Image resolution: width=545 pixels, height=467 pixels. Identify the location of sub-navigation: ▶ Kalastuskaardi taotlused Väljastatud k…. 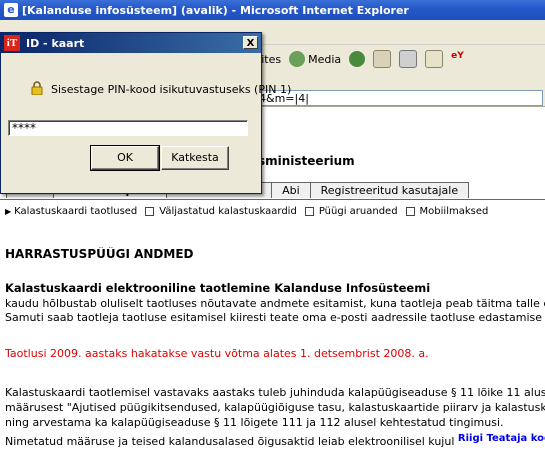
(246, 211).